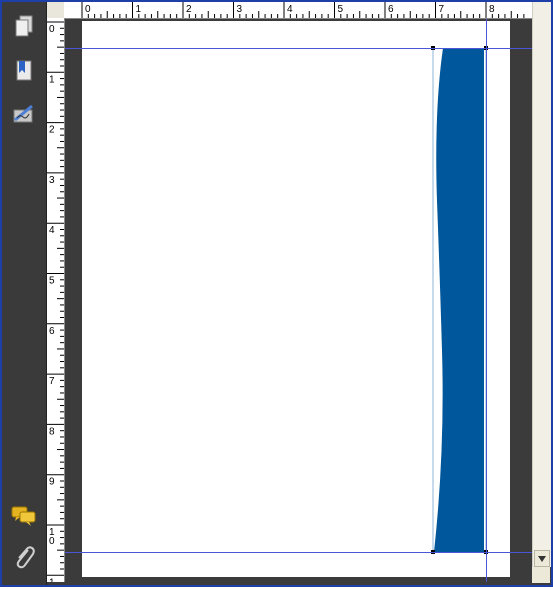  What do you see at coordinates (24, 27) in the screenshot?
I see `pages-icon` at bounding box center [24, 27].